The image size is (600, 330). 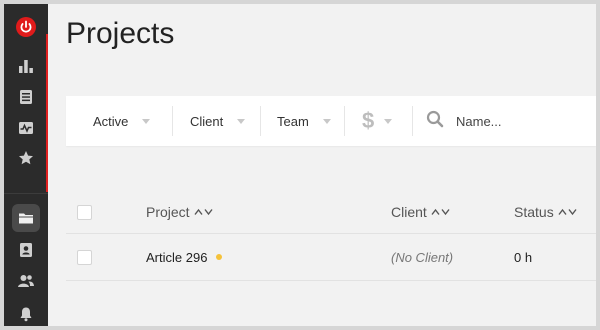 What do you see at coordinates (111, 121) in the screenshot?
I see `status-filter-label: Active` at bounding box center [111, 121].